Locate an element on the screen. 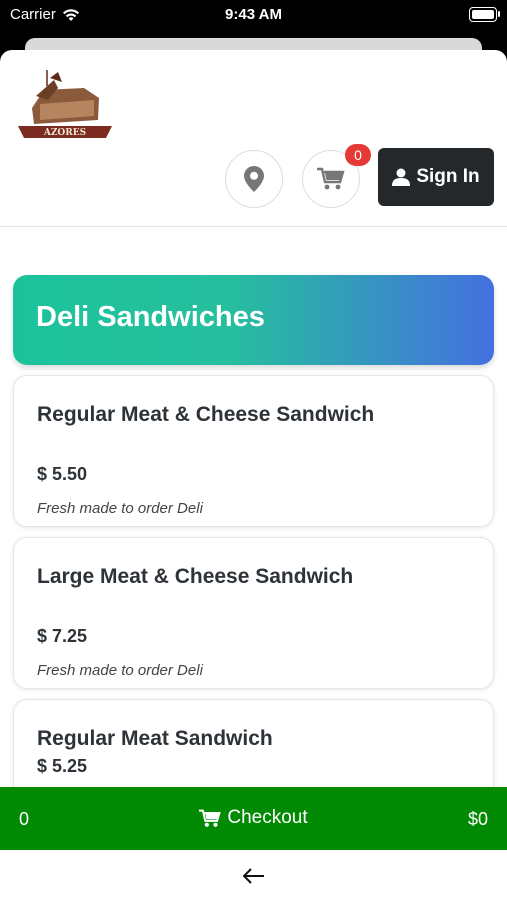 Image resolution: width=507 pixels, height=900 pixels. status-time: 9:43 AM is located at coordinates (253, 14).